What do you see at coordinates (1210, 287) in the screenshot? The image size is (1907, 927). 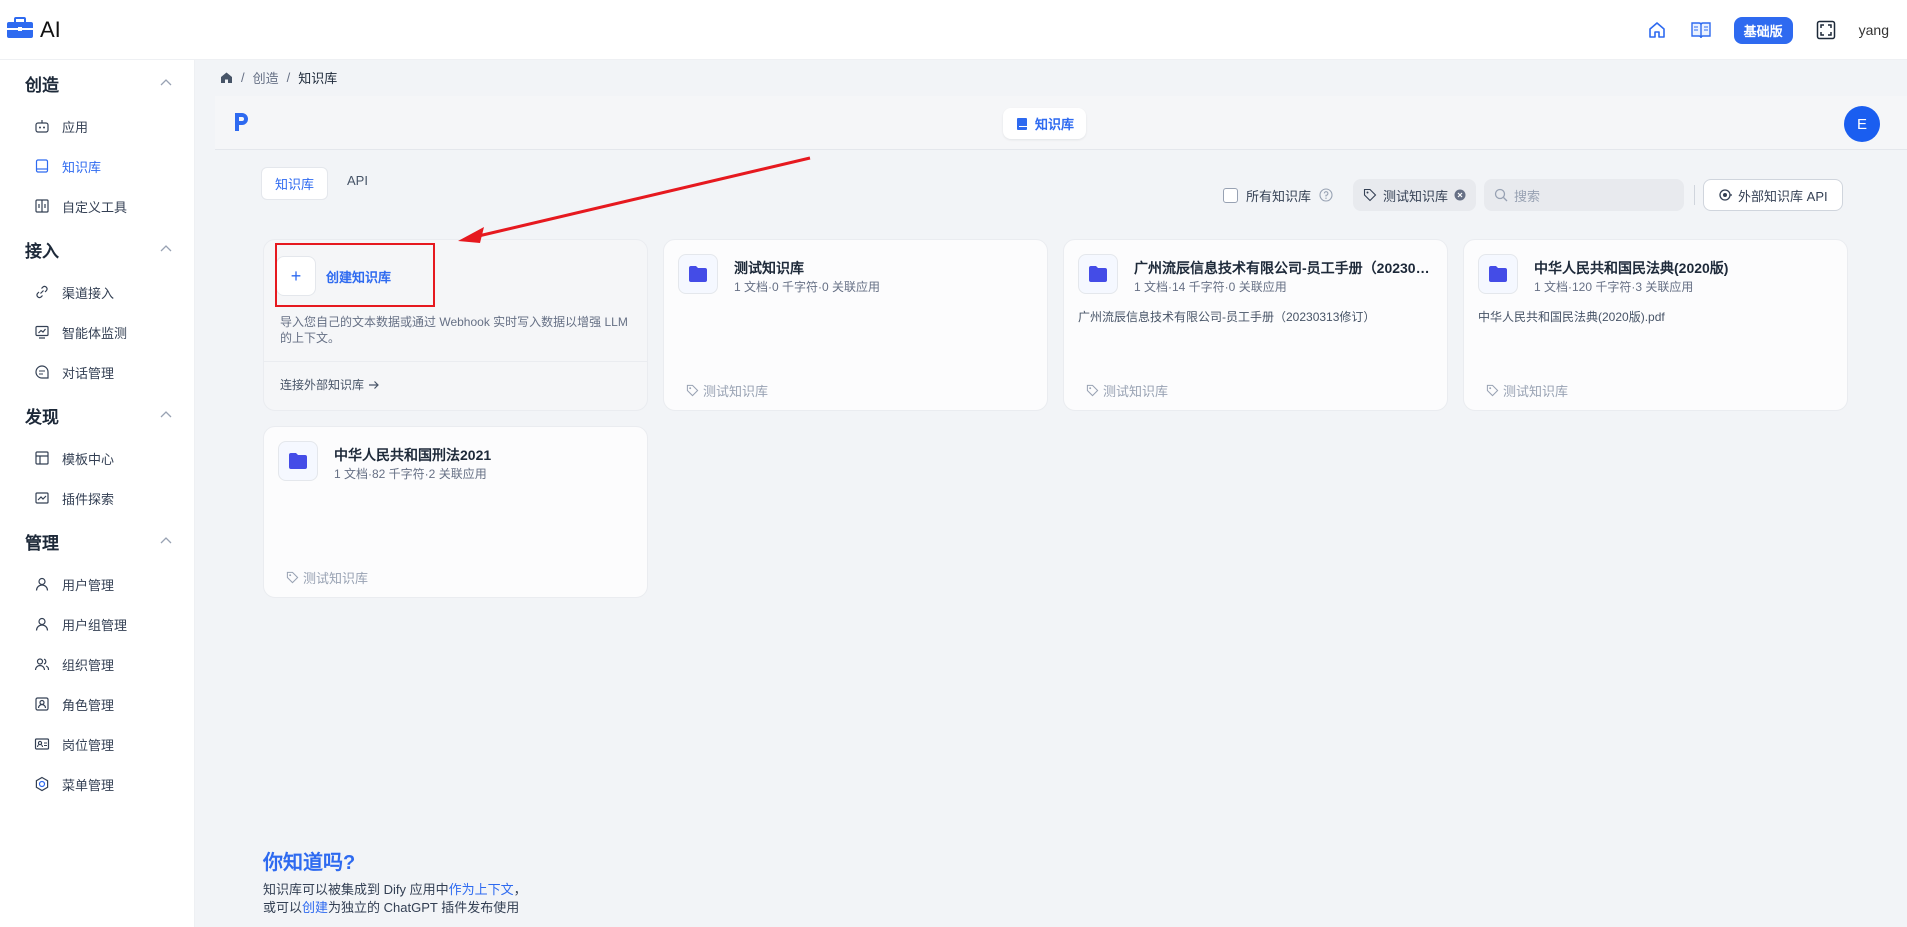 I see `dataset-meta: 1 文档·14 千字符·0 关联应用` at bounding box center [1210, 287].